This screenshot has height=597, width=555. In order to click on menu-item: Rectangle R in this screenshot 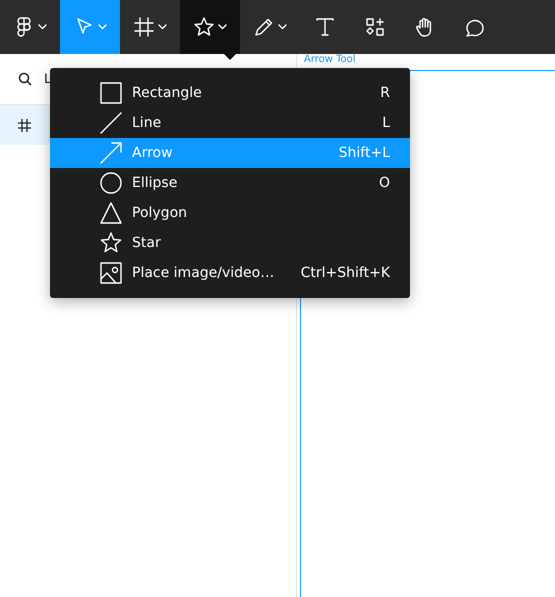, I will do `click(230, 93)`.